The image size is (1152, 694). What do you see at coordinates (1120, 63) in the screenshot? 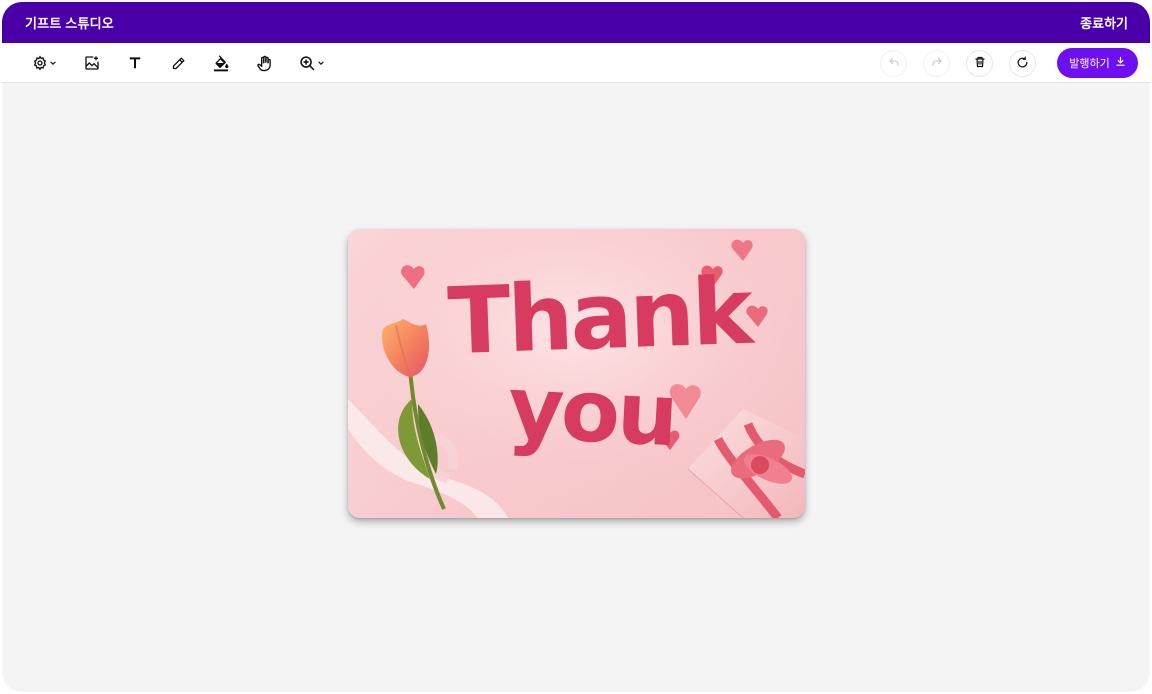
I see `download-icon` at bounding box center [1120, 63].